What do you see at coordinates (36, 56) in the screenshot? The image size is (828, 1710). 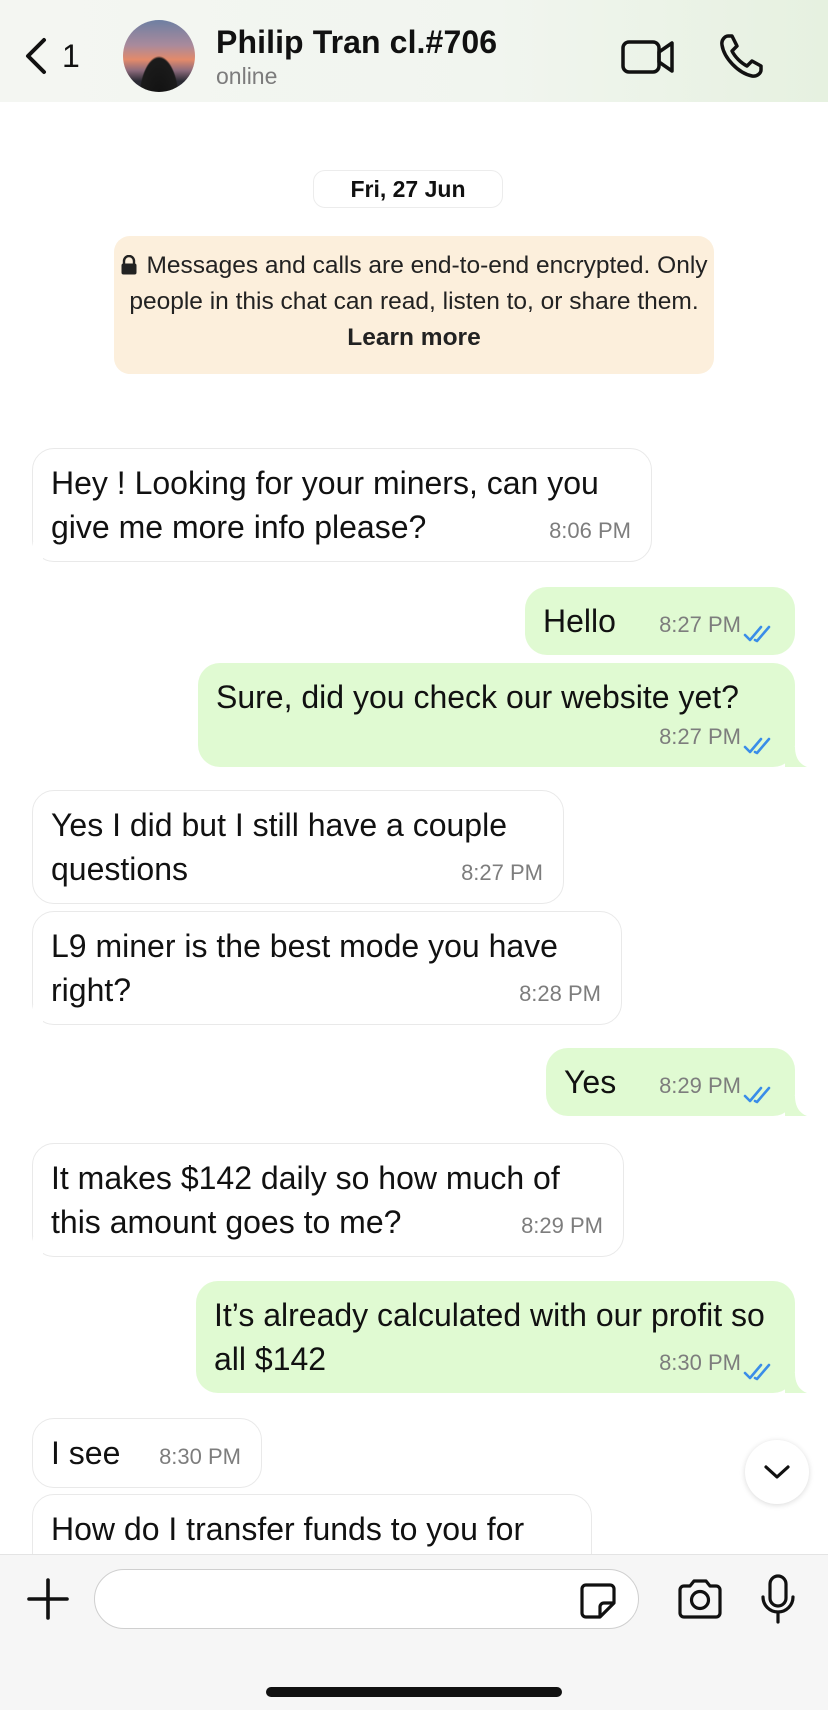 I see `chevron-left-icon` at bounding box center [36, 56].